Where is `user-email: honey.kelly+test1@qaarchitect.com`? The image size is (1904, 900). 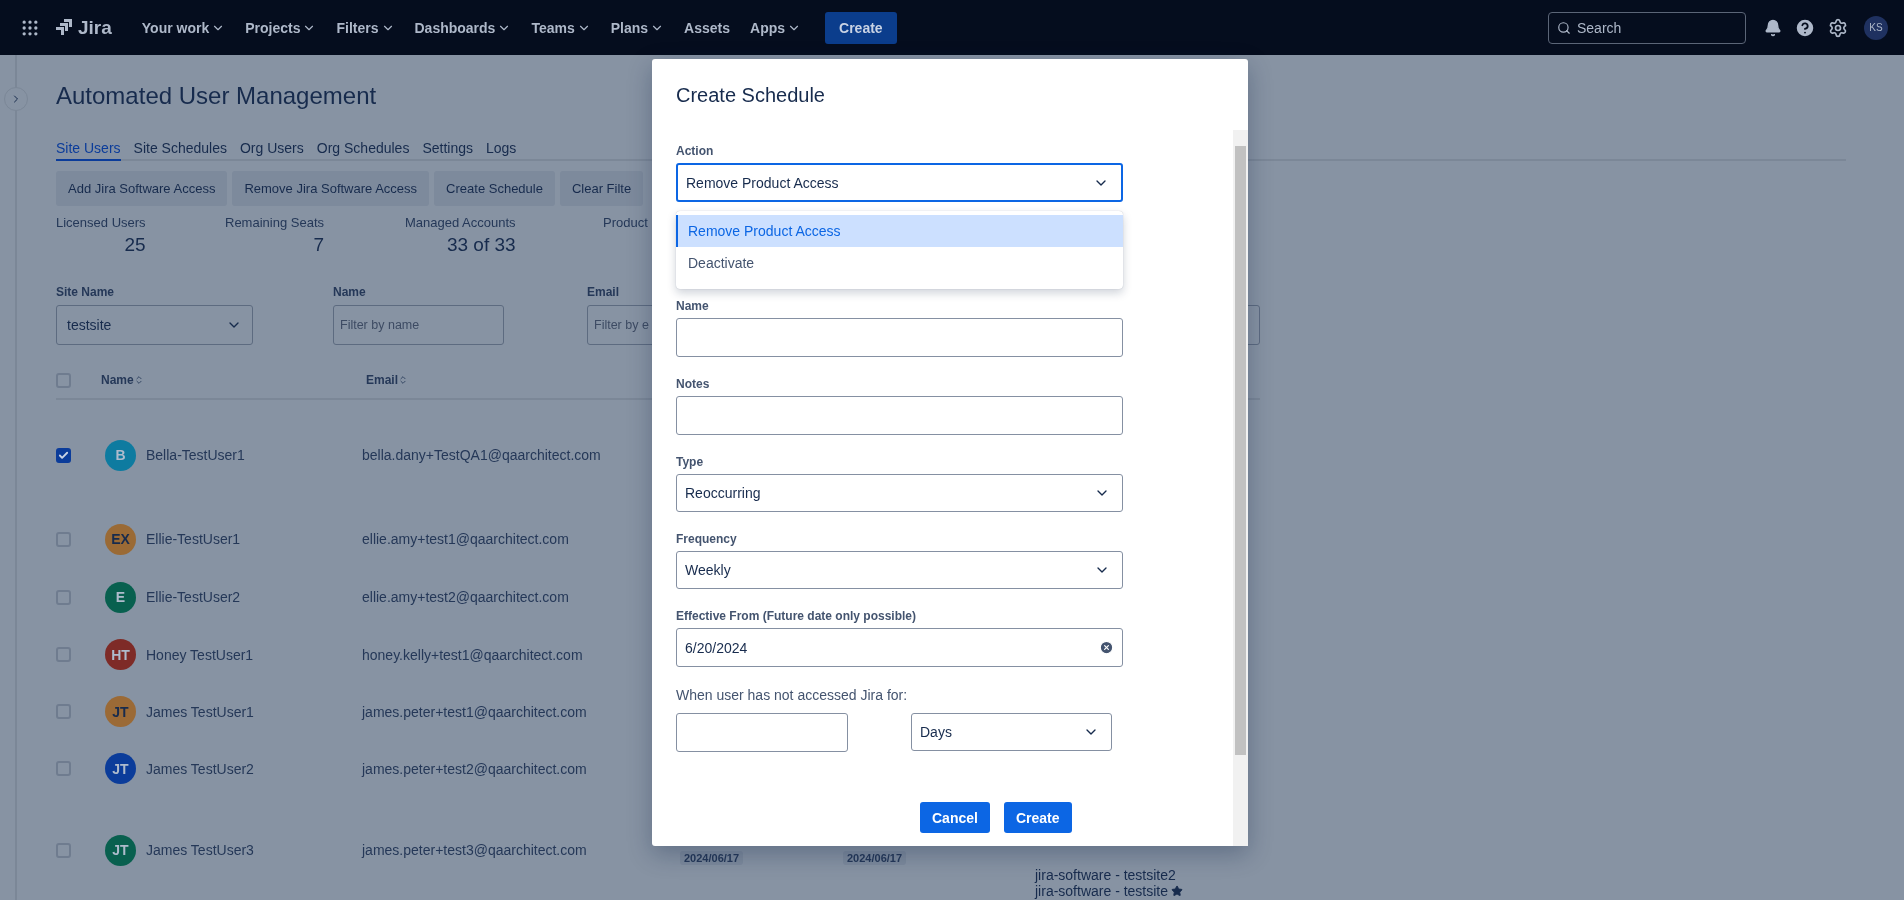
user-email: honey.kelly+test1@qaarchitect.com is located at coordinates (473, 654).